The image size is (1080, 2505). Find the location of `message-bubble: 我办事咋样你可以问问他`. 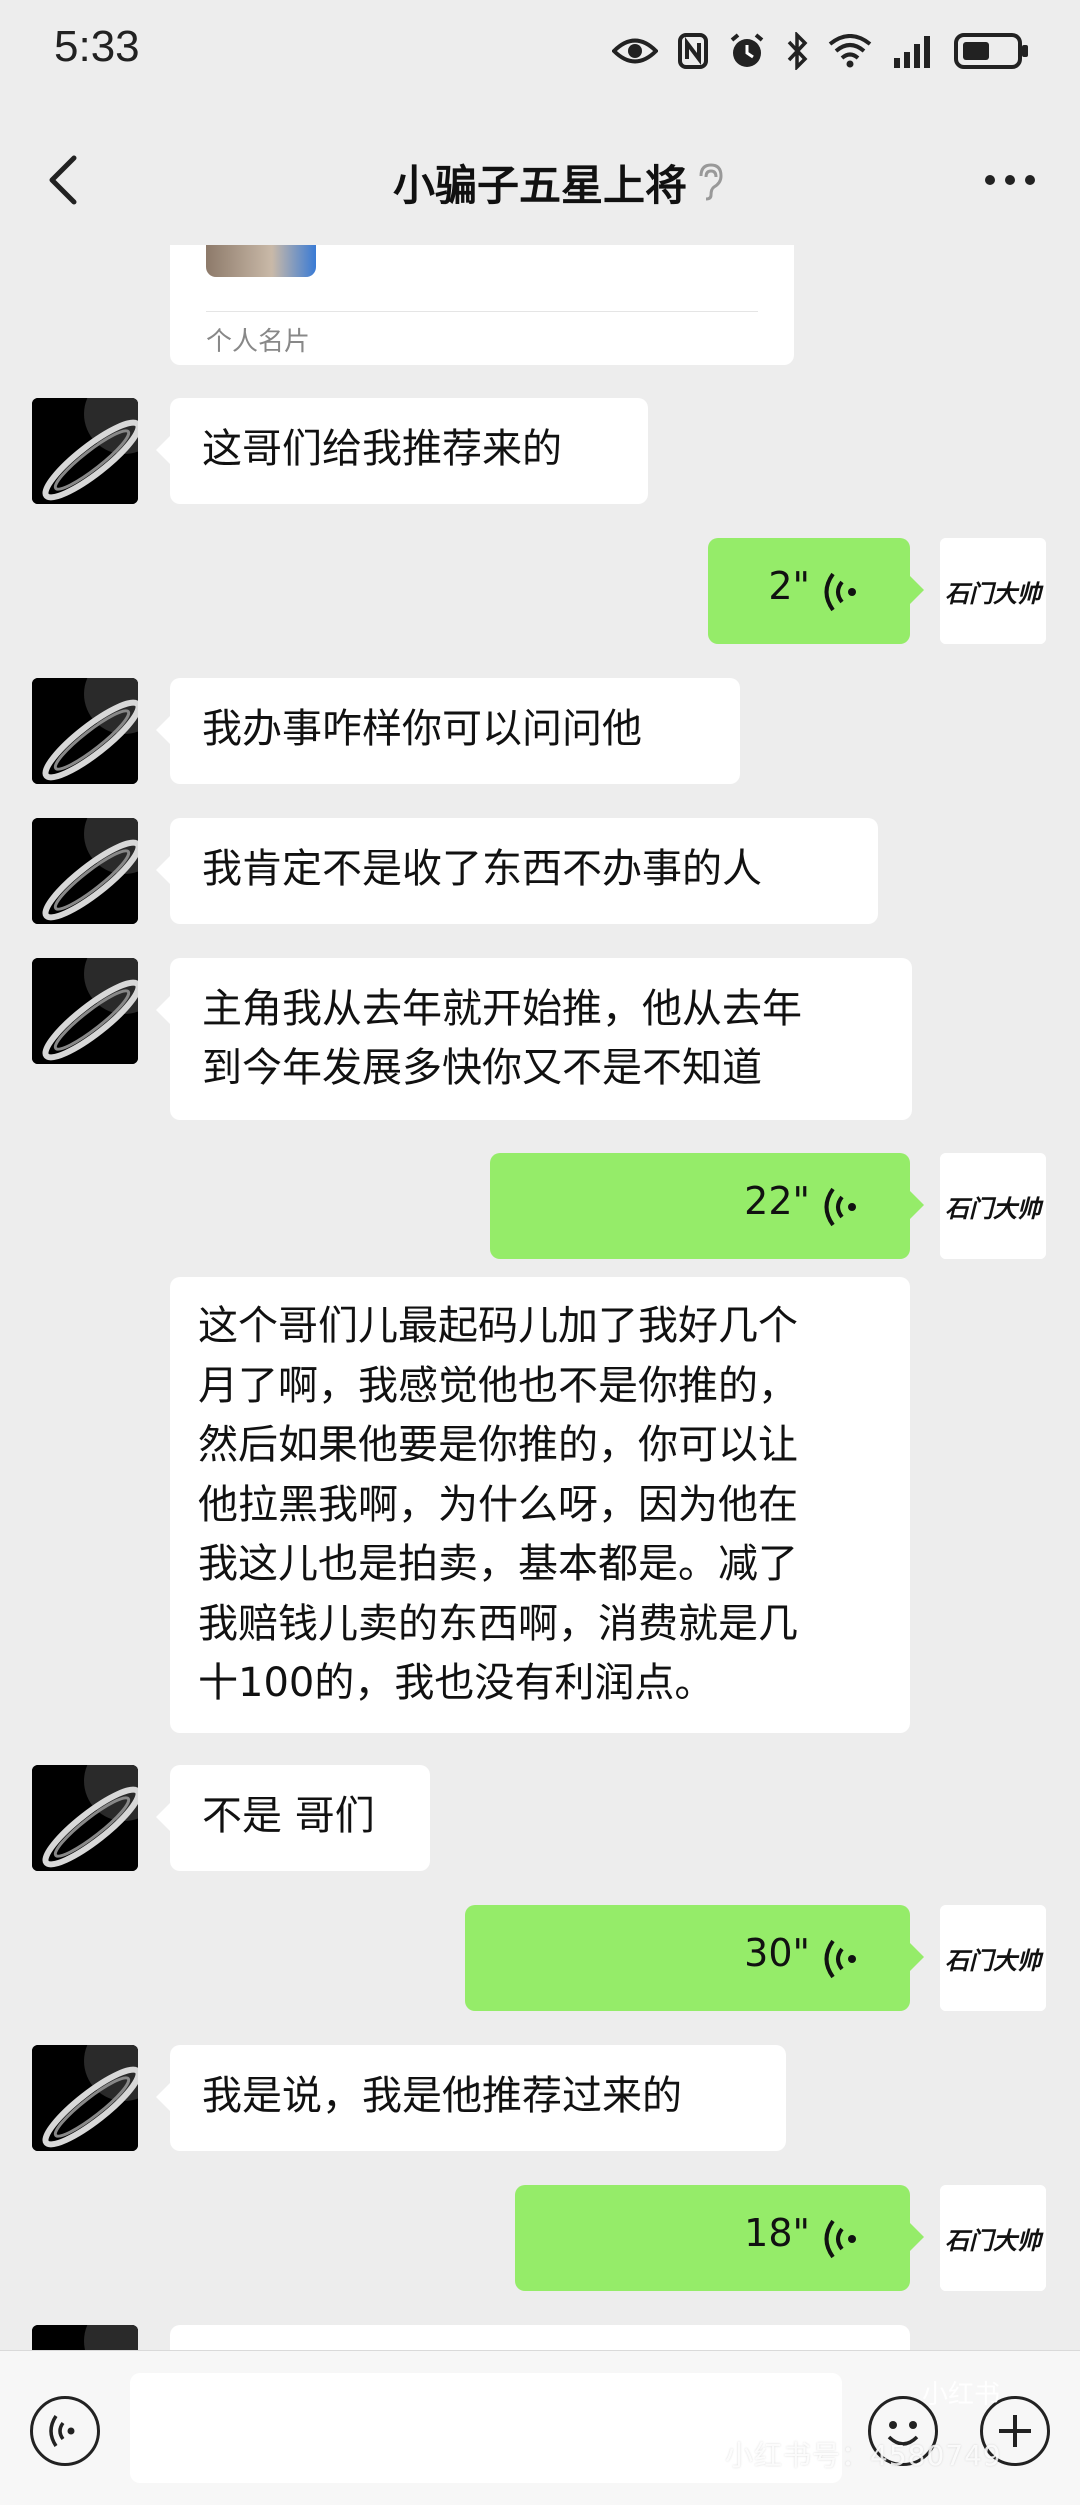

message-bubble: 我办事咋样你可以问问他 is located at coordinates (448, 731).